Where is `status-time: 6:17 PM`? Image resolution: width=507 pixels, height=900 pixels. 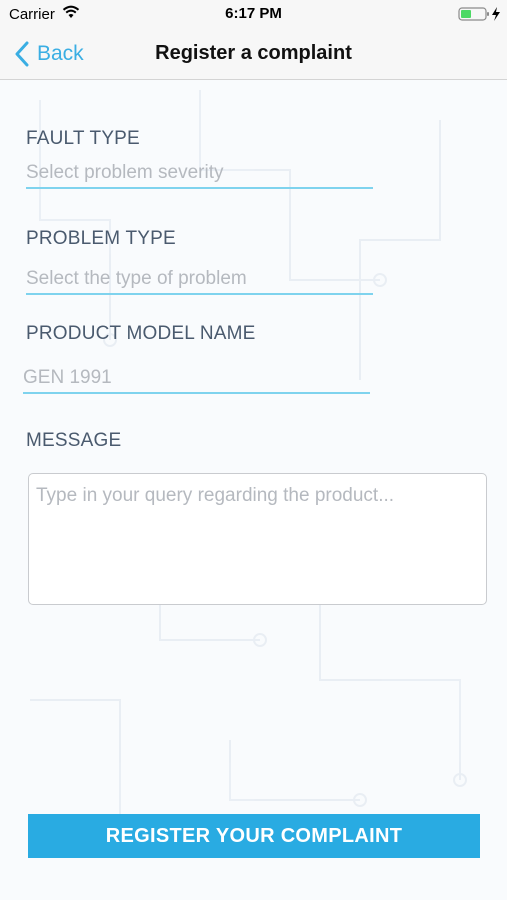 status-time: 6:17 PM is located at coordinates (253, 13).